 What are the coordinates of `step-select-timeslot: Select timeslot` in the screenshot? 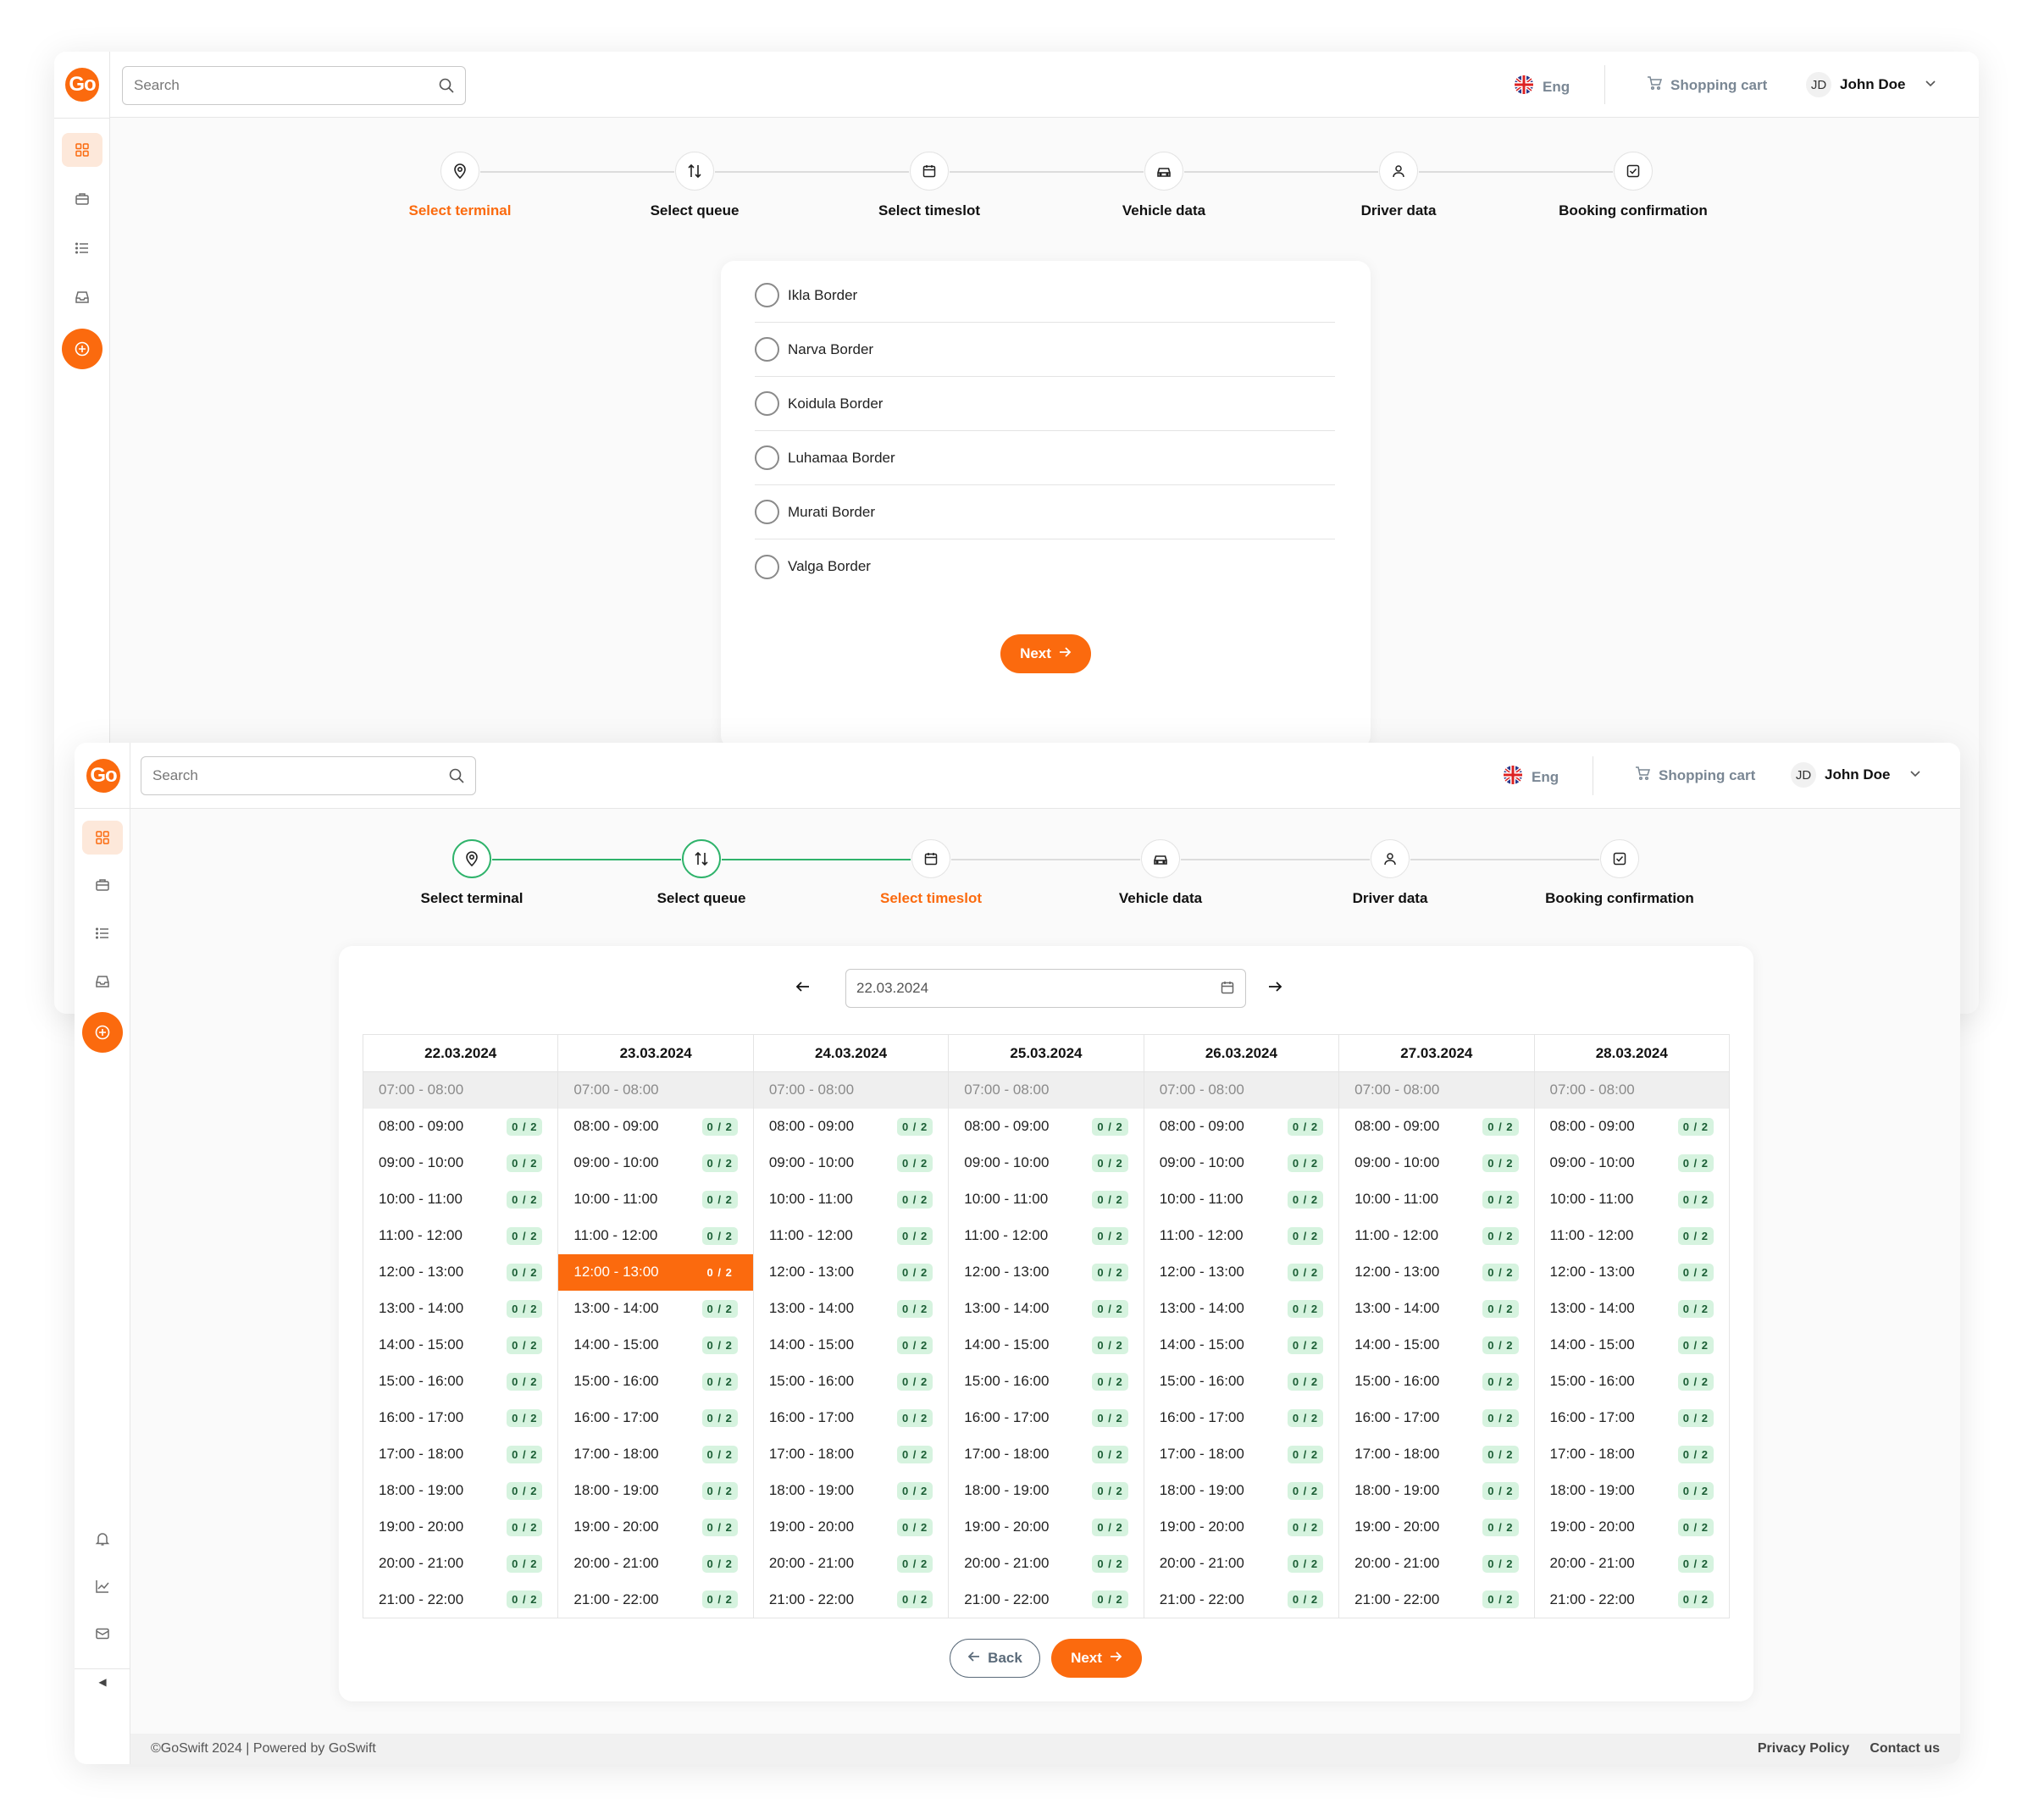 It's located at (931, 873).